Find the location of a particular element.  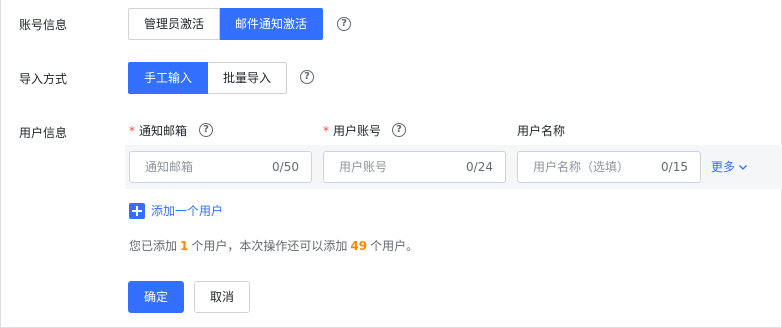

column-email-label: 通知邮箱 is located at coordinates (163, 131).